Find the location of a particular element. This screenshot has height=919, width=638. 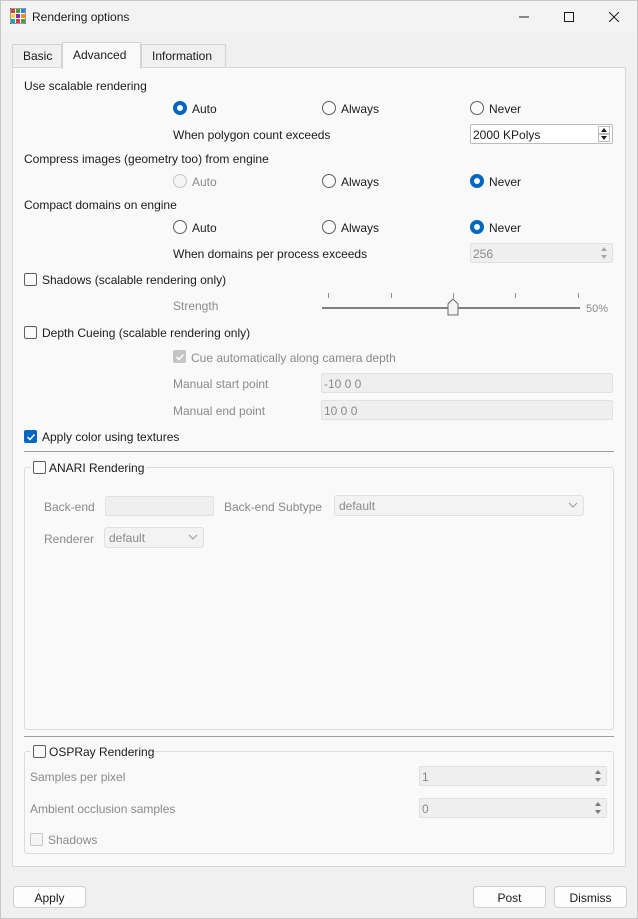

minimize-button is located at coordinates (524, 16).